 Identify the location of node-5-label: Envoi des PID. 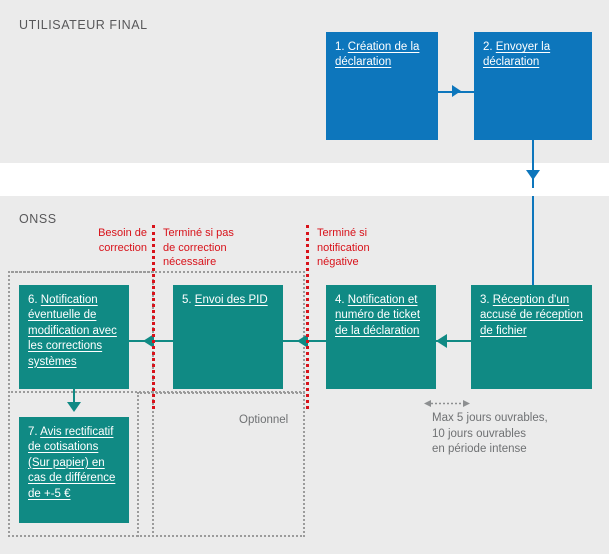
(231, 300).